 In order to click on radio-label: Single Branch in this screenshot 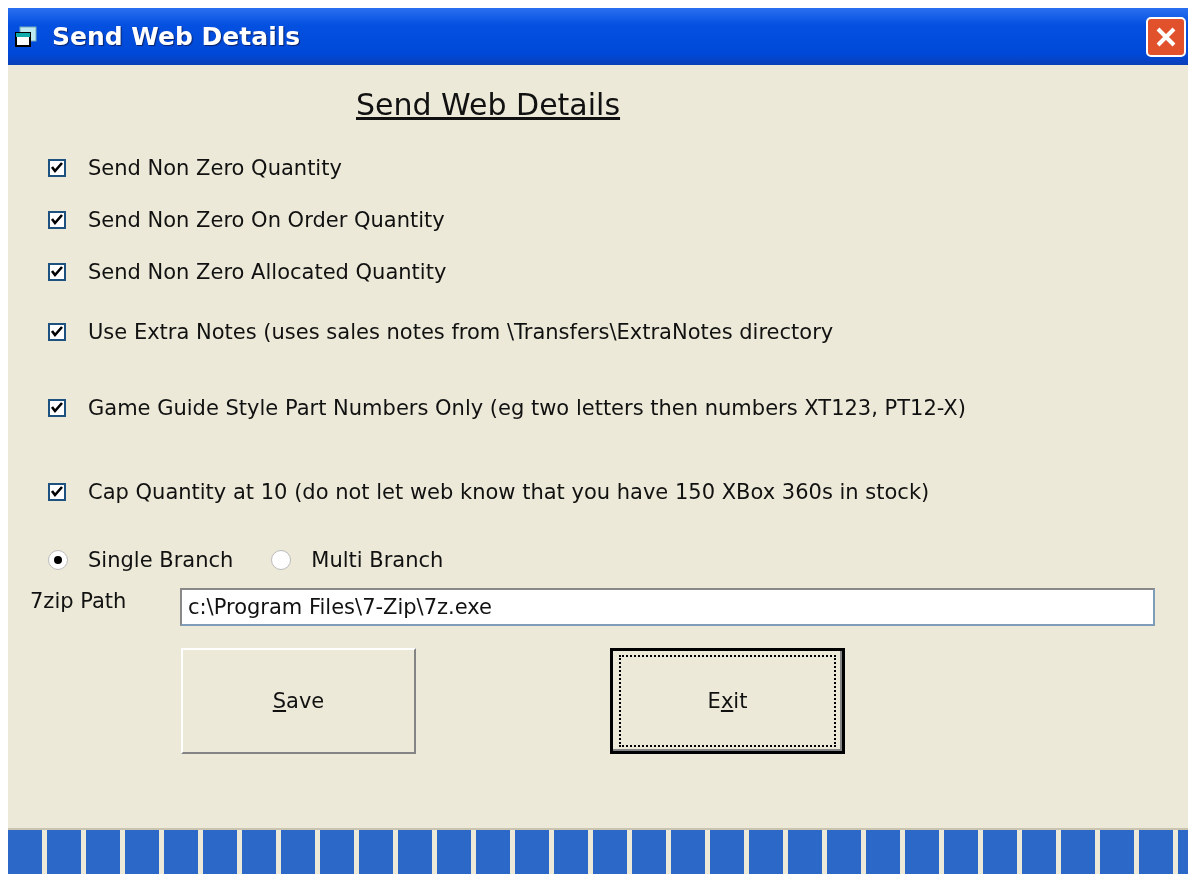, I will do `click(161, 560)`.